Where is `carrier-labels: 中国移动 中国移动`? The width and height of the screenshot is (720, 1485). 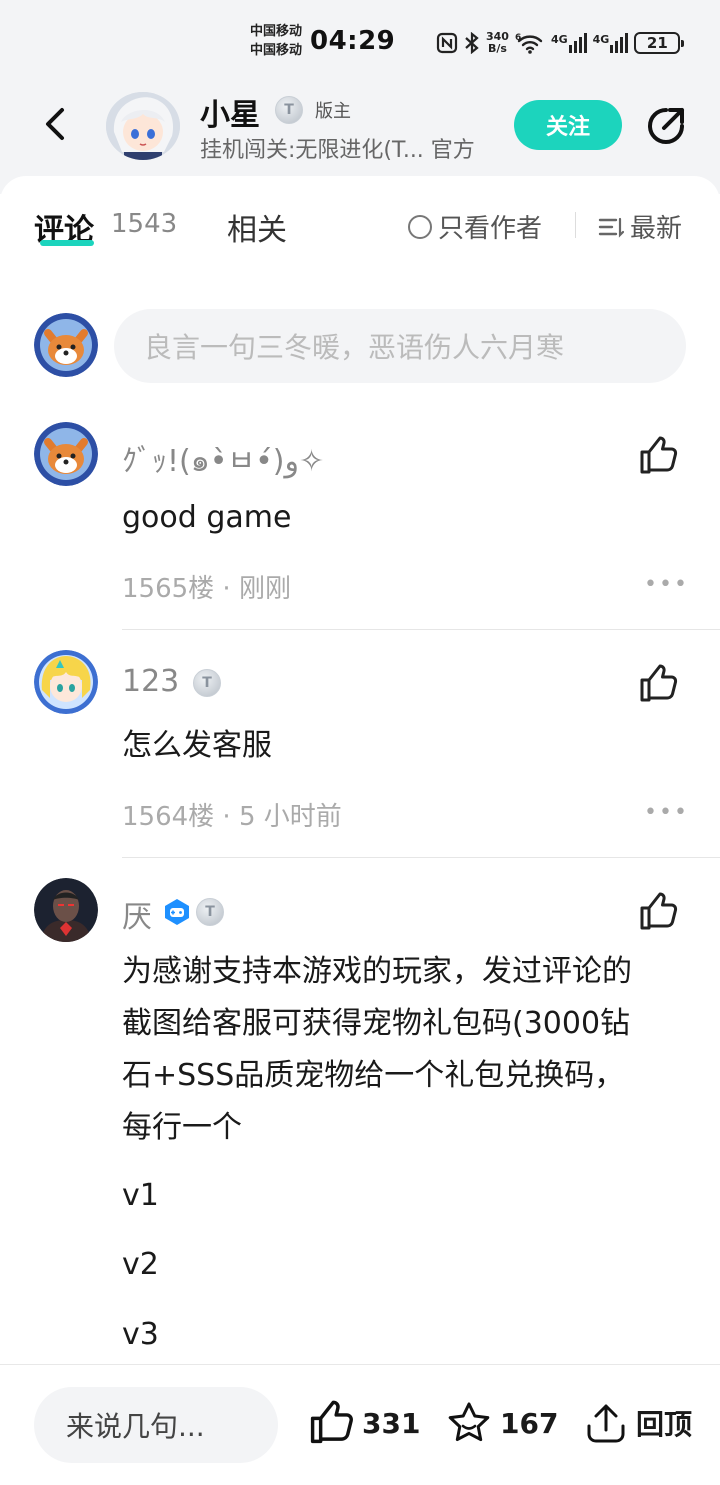
carrier-labels: 中国移动 中国移动 is located at coordinates (276, 41).